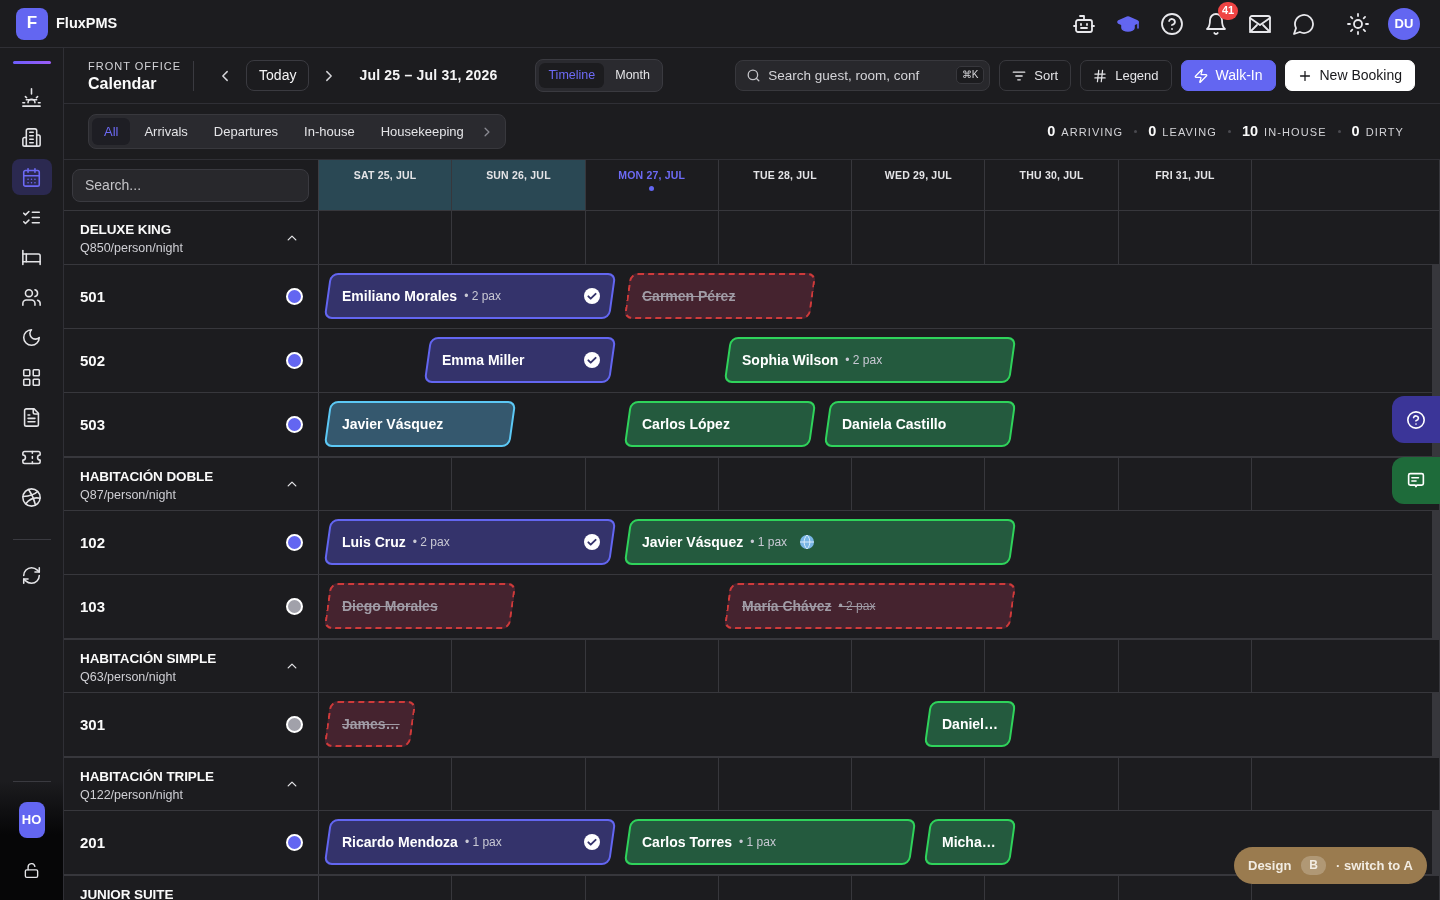 The width and height of the screenshot is (1440, 900). Describe the element at coordinates (470, 542) in the screenshot. I see `booking-bar: Luis Cruz • 2 pax` at that location.